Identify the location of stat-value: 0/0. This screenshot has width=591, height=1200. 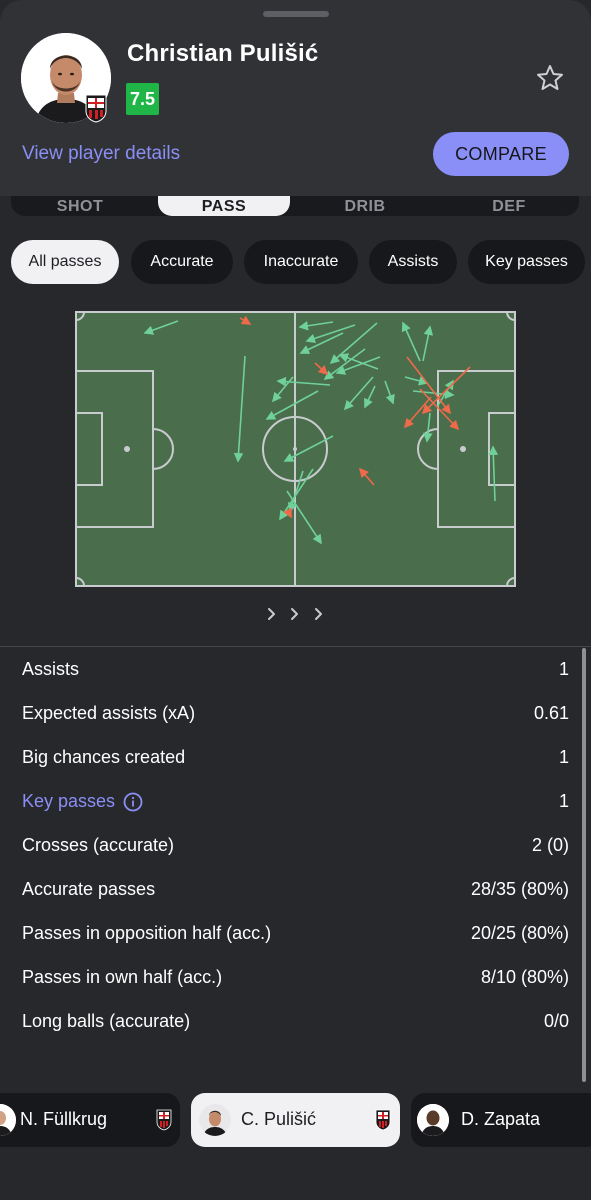
(556, 1021).